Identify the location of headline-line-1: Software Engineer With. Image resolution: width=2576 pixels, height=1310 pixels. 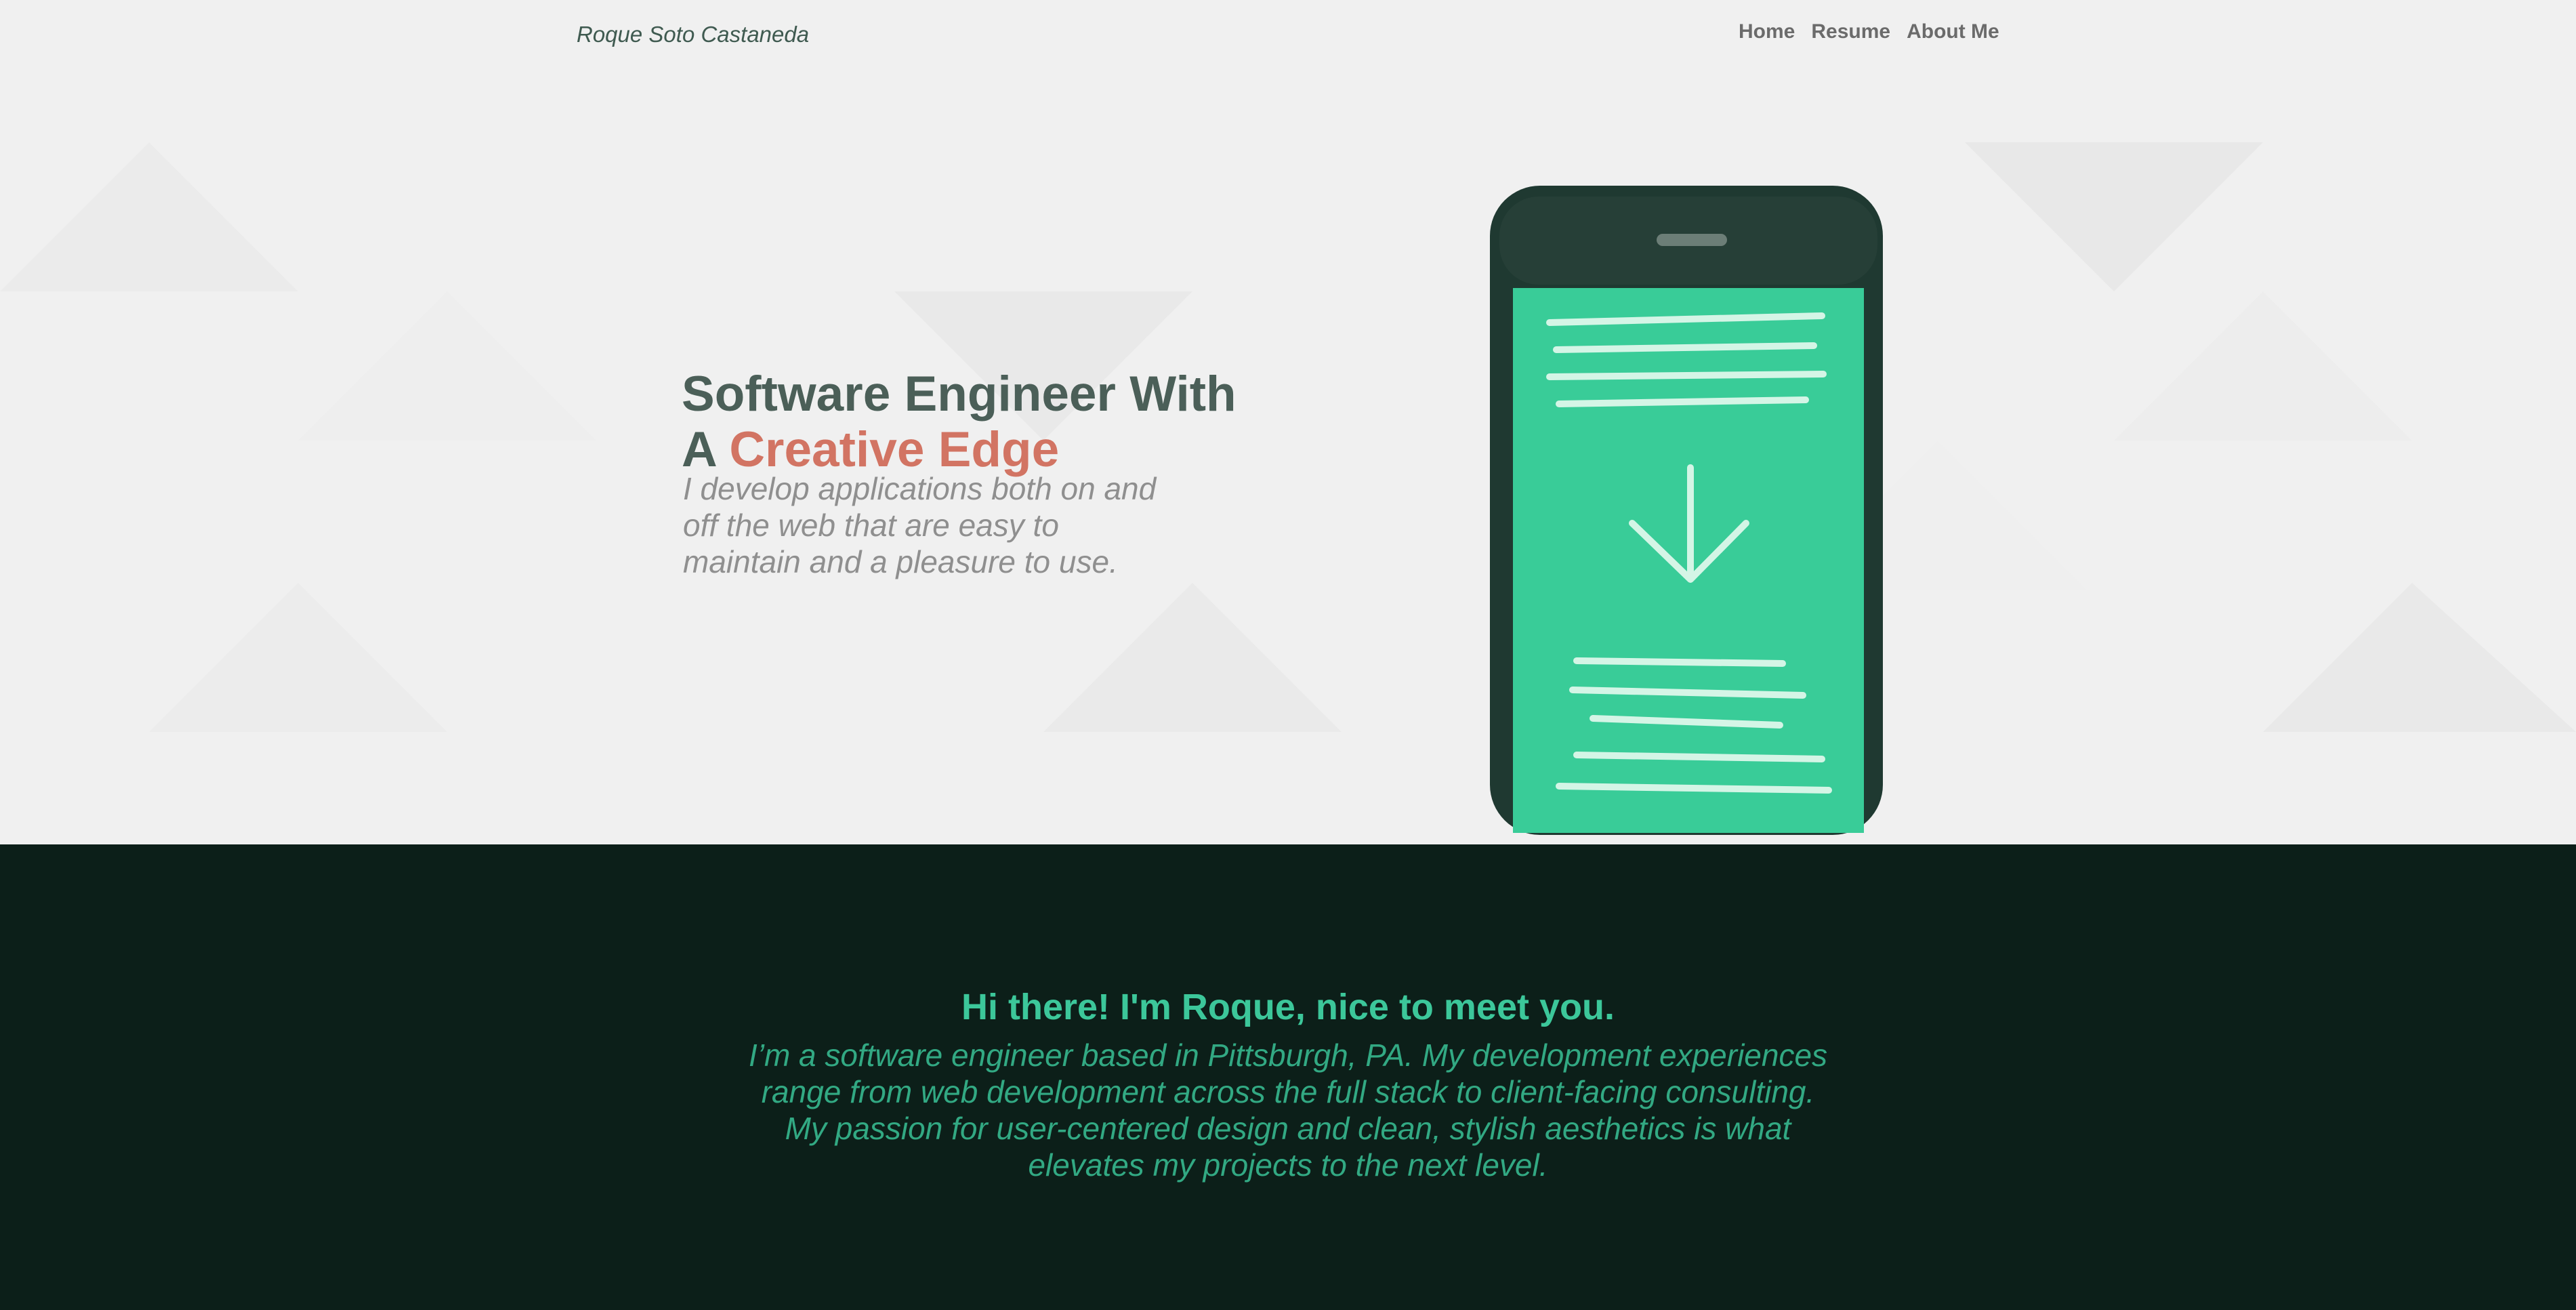
(959, 394).